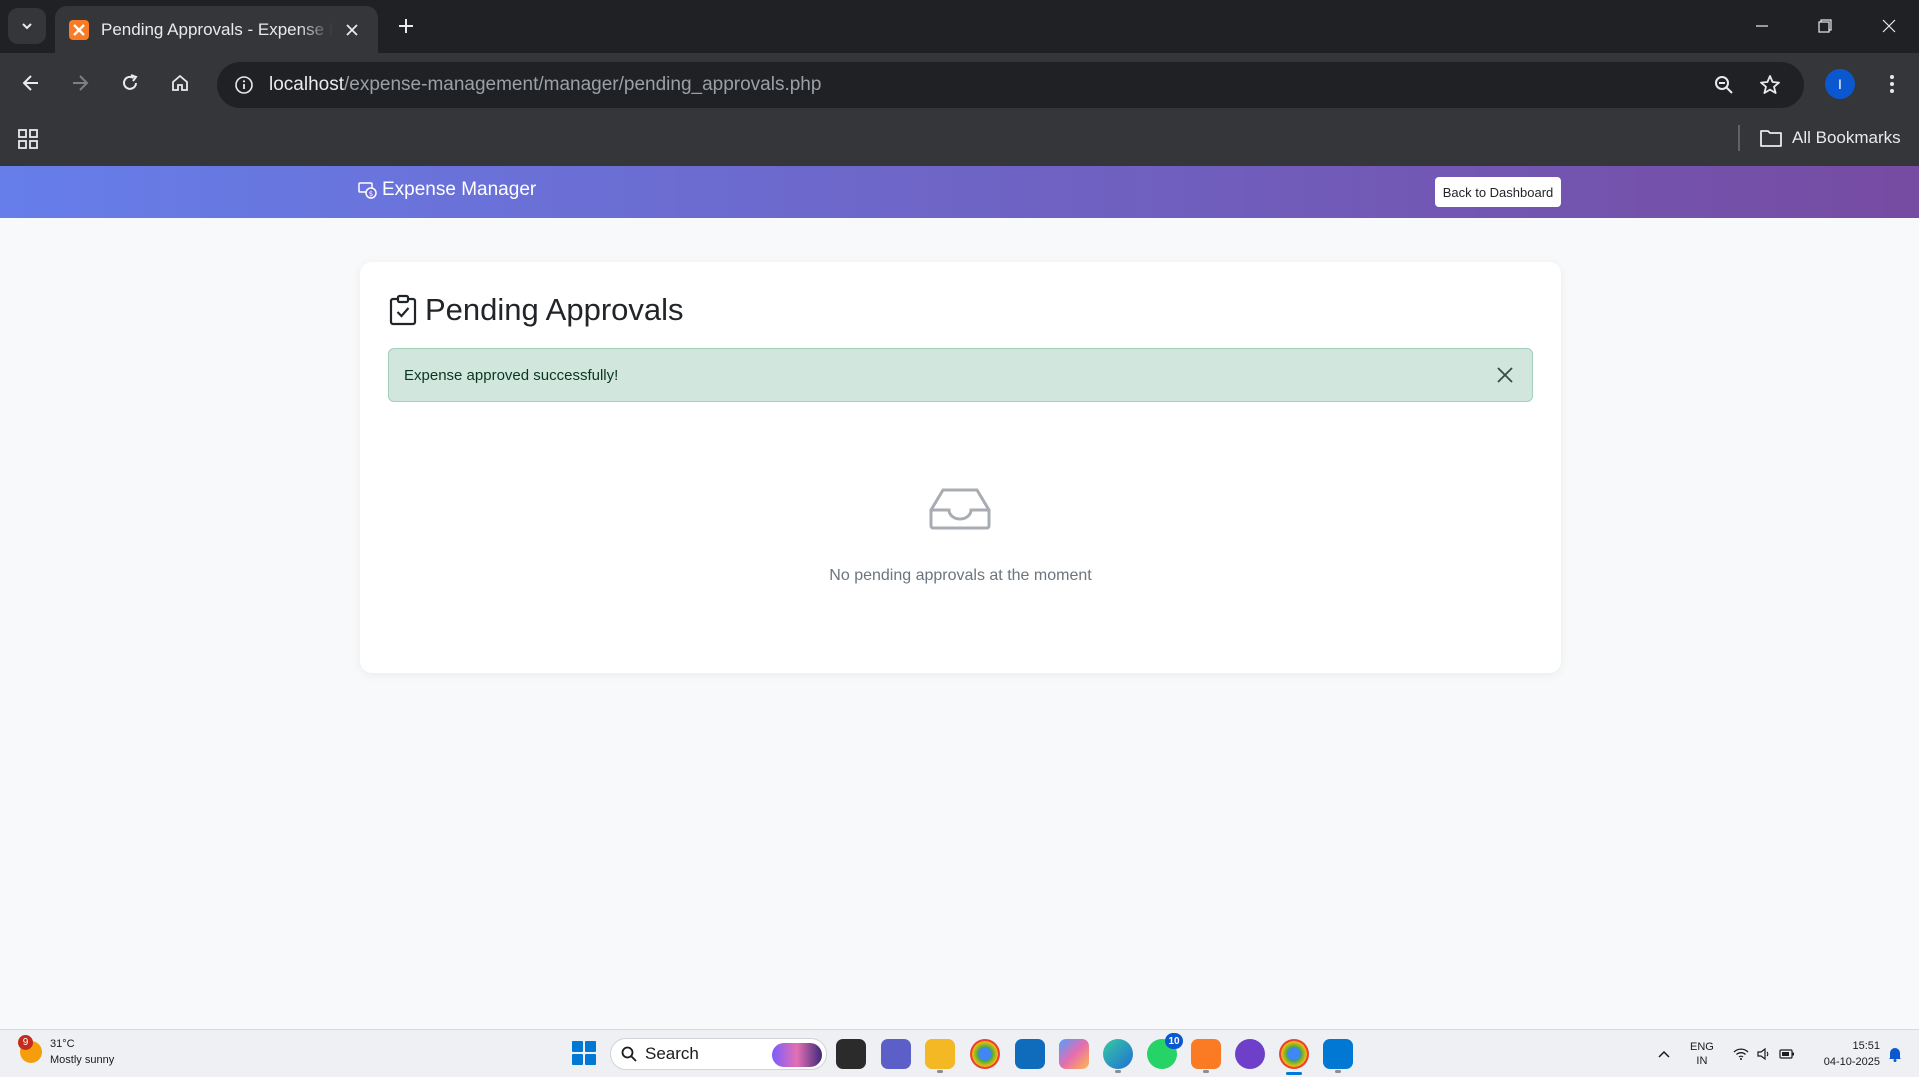 The height and width of the screenshot is (1077, 1919). Describe the element at coordinates (79, 29) in the screenshot. I see `xampp-favicon-icon` at that location.